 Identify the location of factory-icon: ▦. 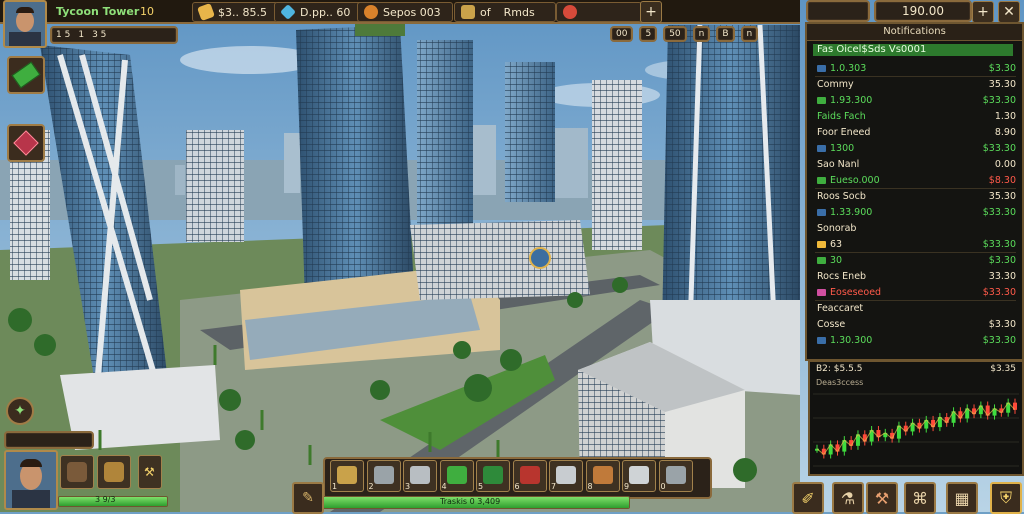
(962, 498).